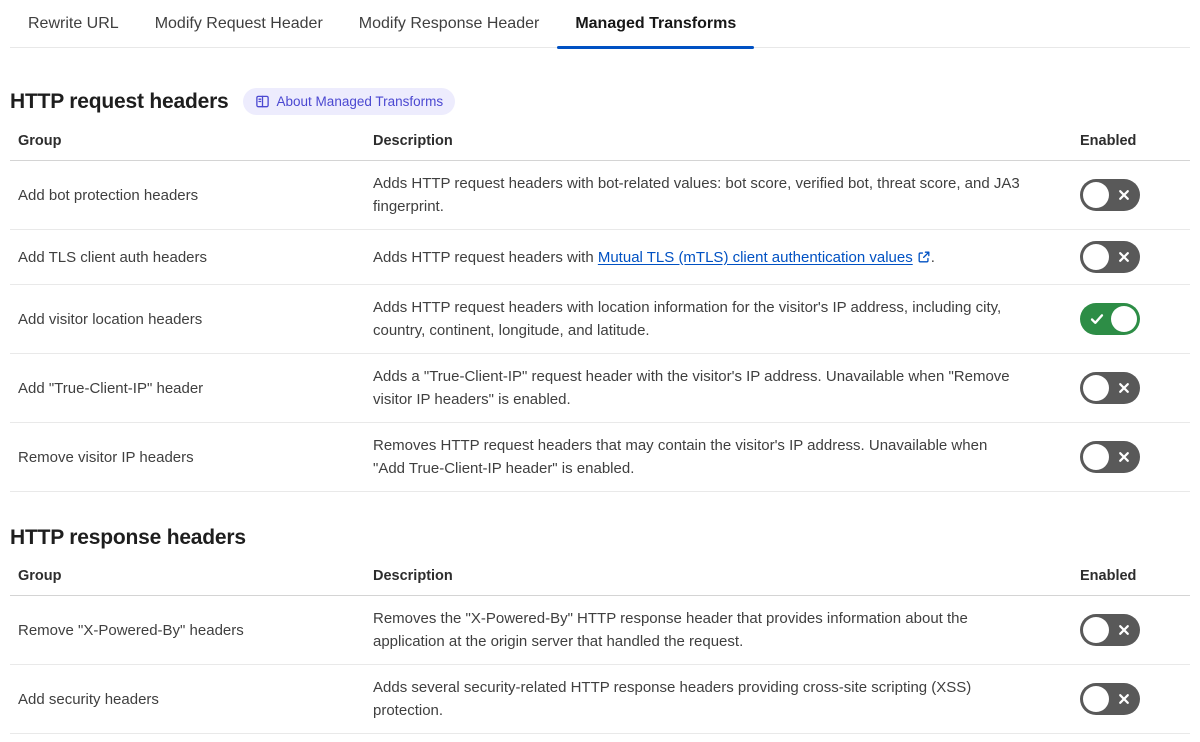 The height and width of the screenshot is (742, 1200). What do you see at coordinates (187, 319) in the screenshot?
I see `group-label: Add visitor location headers` at bounding box center [187, 319].